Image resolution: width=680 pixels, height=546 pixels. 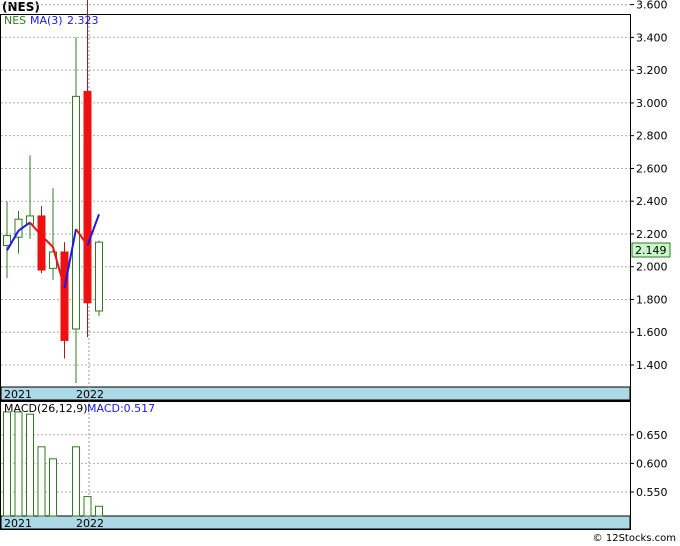 What do you see at coordinates (652, 70) in the screenshot?
I see `price-tick-label: 3.200` at bounding box center [652, 70].